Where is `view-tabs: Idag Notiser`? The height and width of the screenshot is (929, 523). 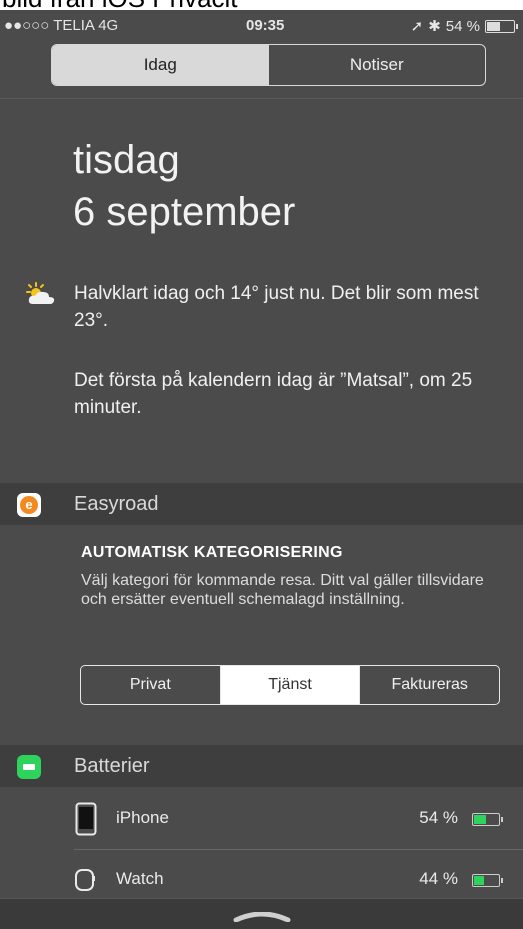 view-tabs: Idag Notiser is located at coordinates (268, 65).